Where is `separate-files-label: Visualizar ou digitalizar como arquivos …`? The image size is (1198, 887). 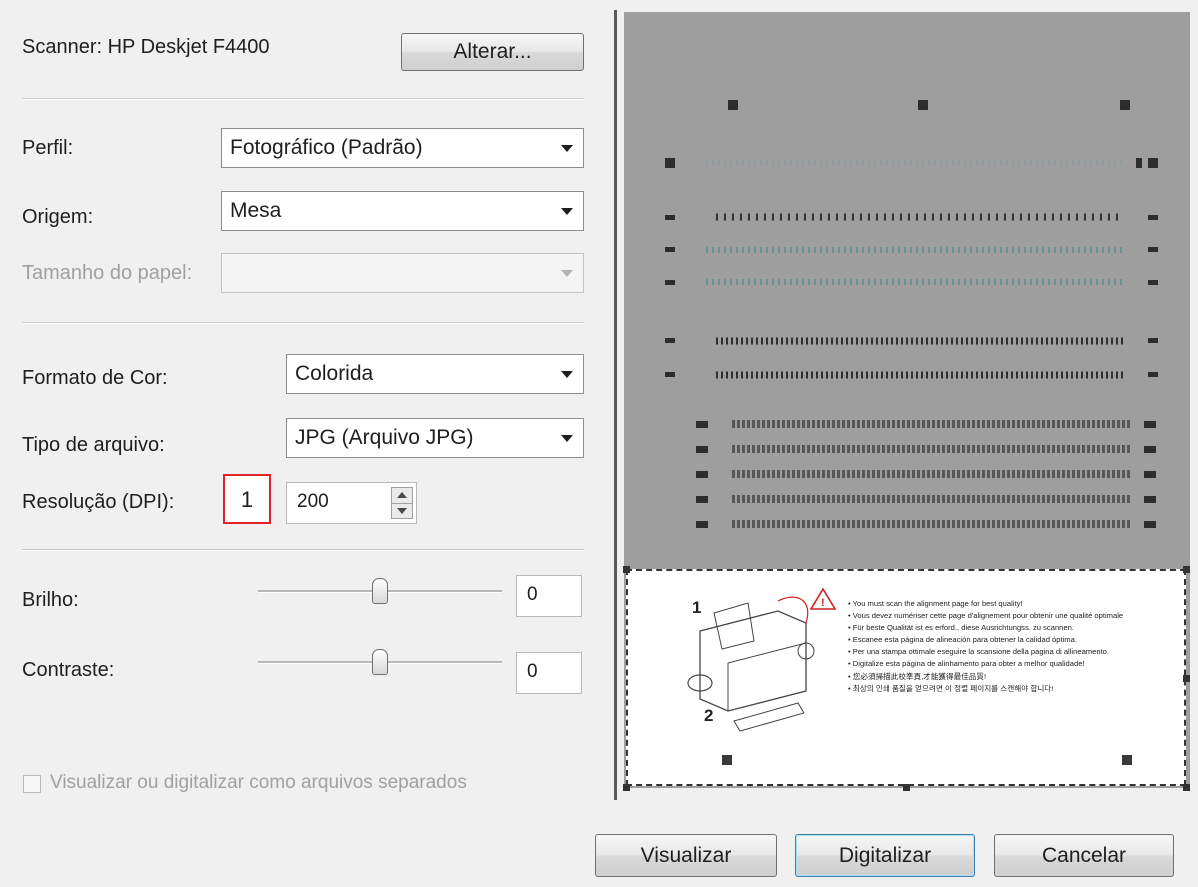
separate-files-label: Visualizar ou digitalizar como arquivos … is located at coordinates (258, 782).